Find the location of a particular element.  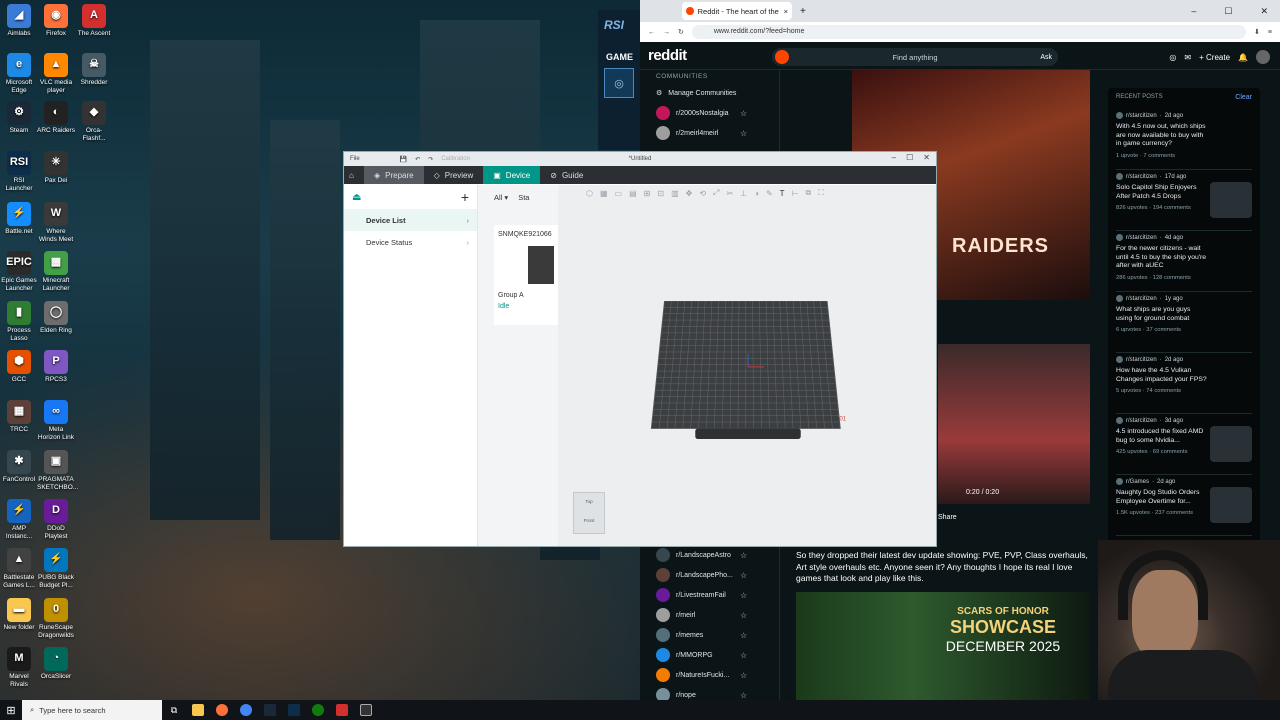

paint-icon: ✎ is located at coordinates (769, 193).